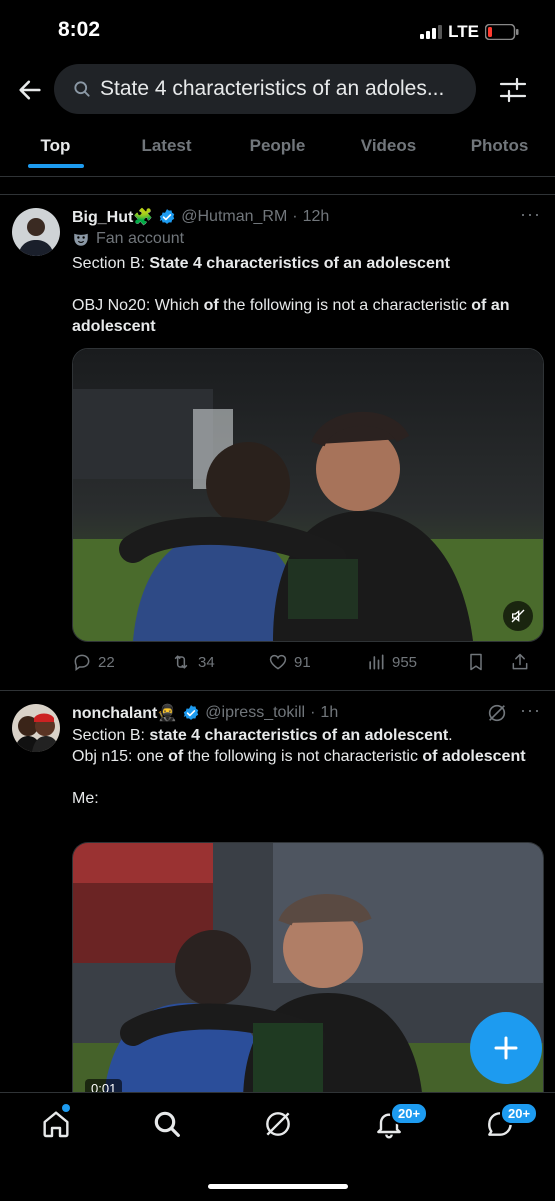 The height and width of the screenshot is (1201, 555). I want to click on tweet-line: Me:, so click(307, 798).